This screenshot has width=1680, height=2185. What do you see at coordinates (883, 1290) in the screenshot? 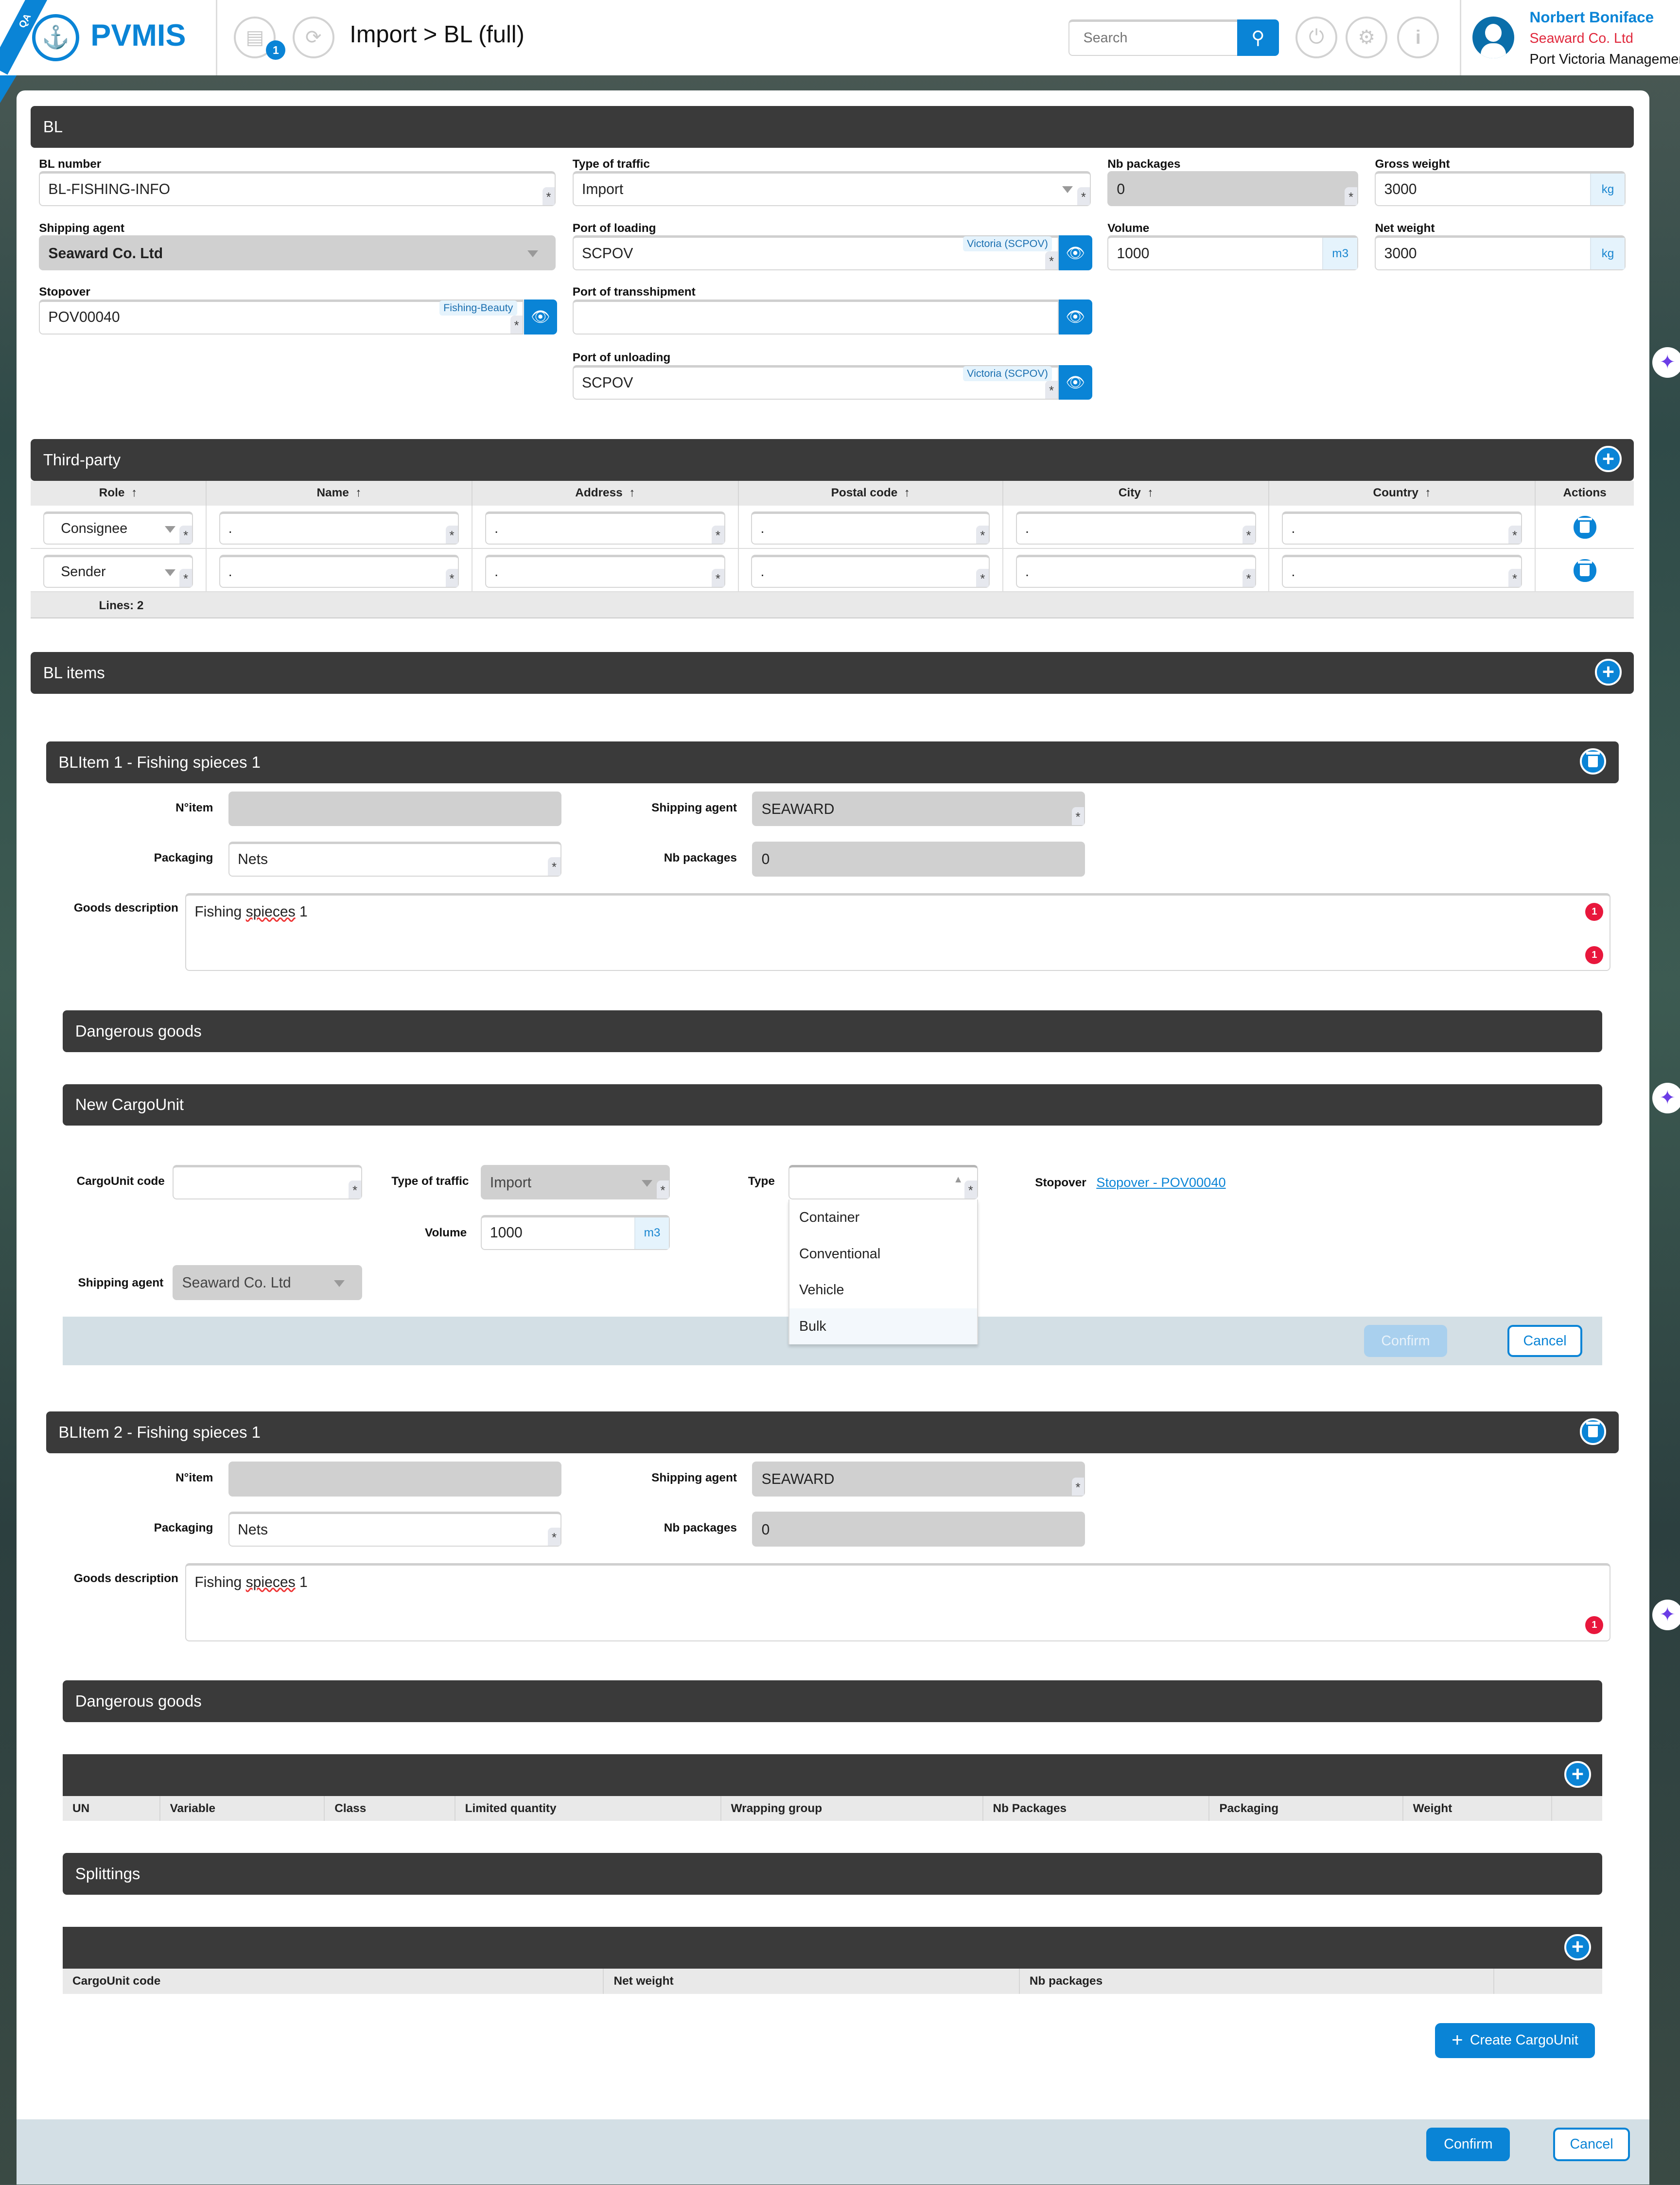
I see `dropdown-option: Vehicle` at bounding box center [883, 1290].